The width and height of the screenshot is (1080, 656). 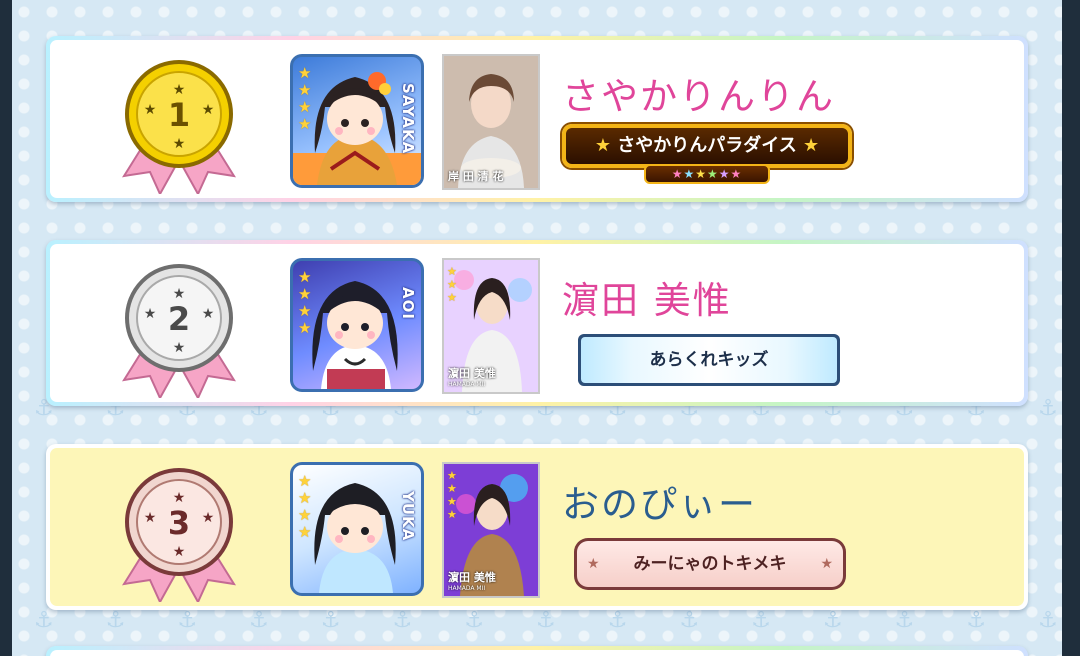 What do you see at coordinates (408, 516) in the screenshot?
I see `avatar-name: YUKA` at bounding box center [408, 516].